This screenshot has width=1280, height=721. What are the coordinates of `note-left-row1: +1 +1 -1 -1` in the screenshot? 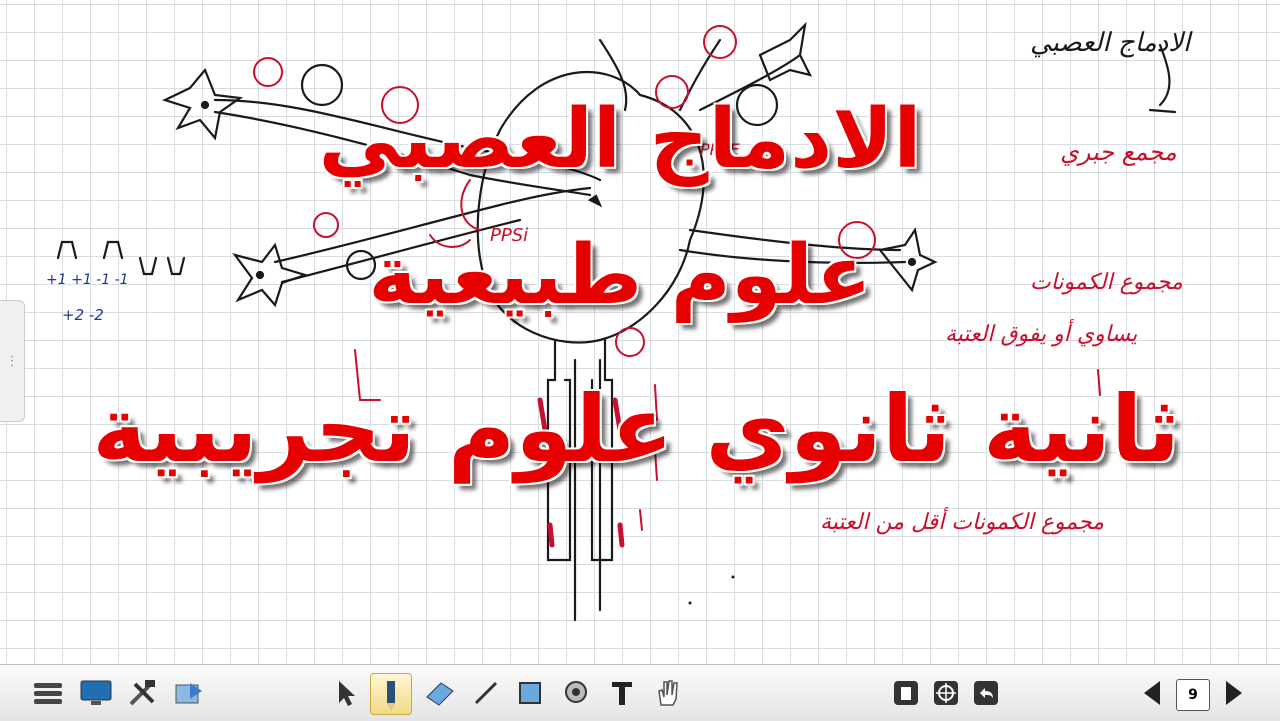 It's located at (87, 280).